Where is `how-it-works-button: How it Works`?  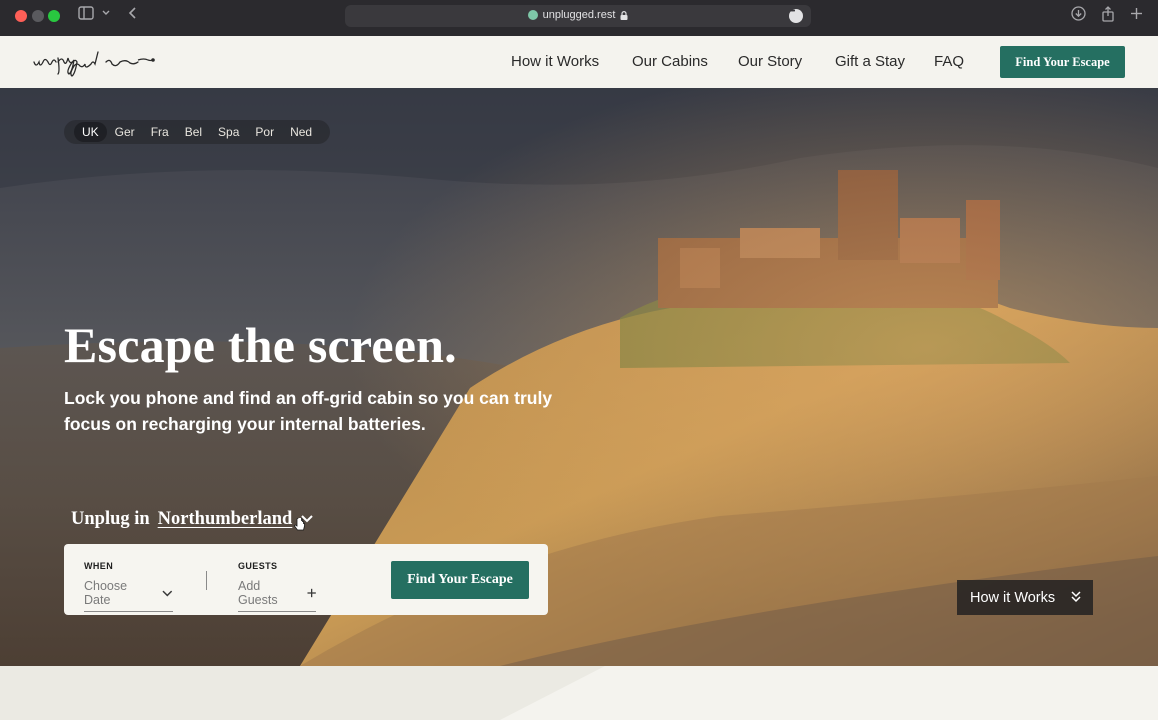
how-it-works-button: How it Works is located at coordinates (1025, 597).